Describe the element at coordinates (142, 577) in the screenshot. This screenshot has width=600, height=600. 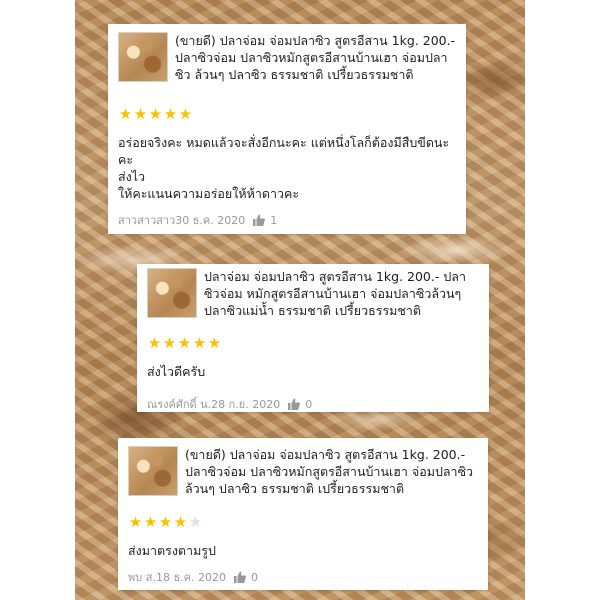
I see `reviewer-name: พบ ส.` at that location.